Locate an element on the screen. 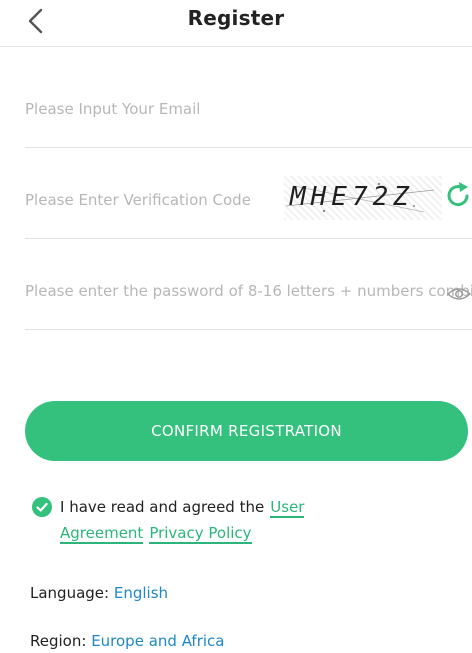  agreement-line-1: I have read and agreed the User is located at coordinates (182, 507).